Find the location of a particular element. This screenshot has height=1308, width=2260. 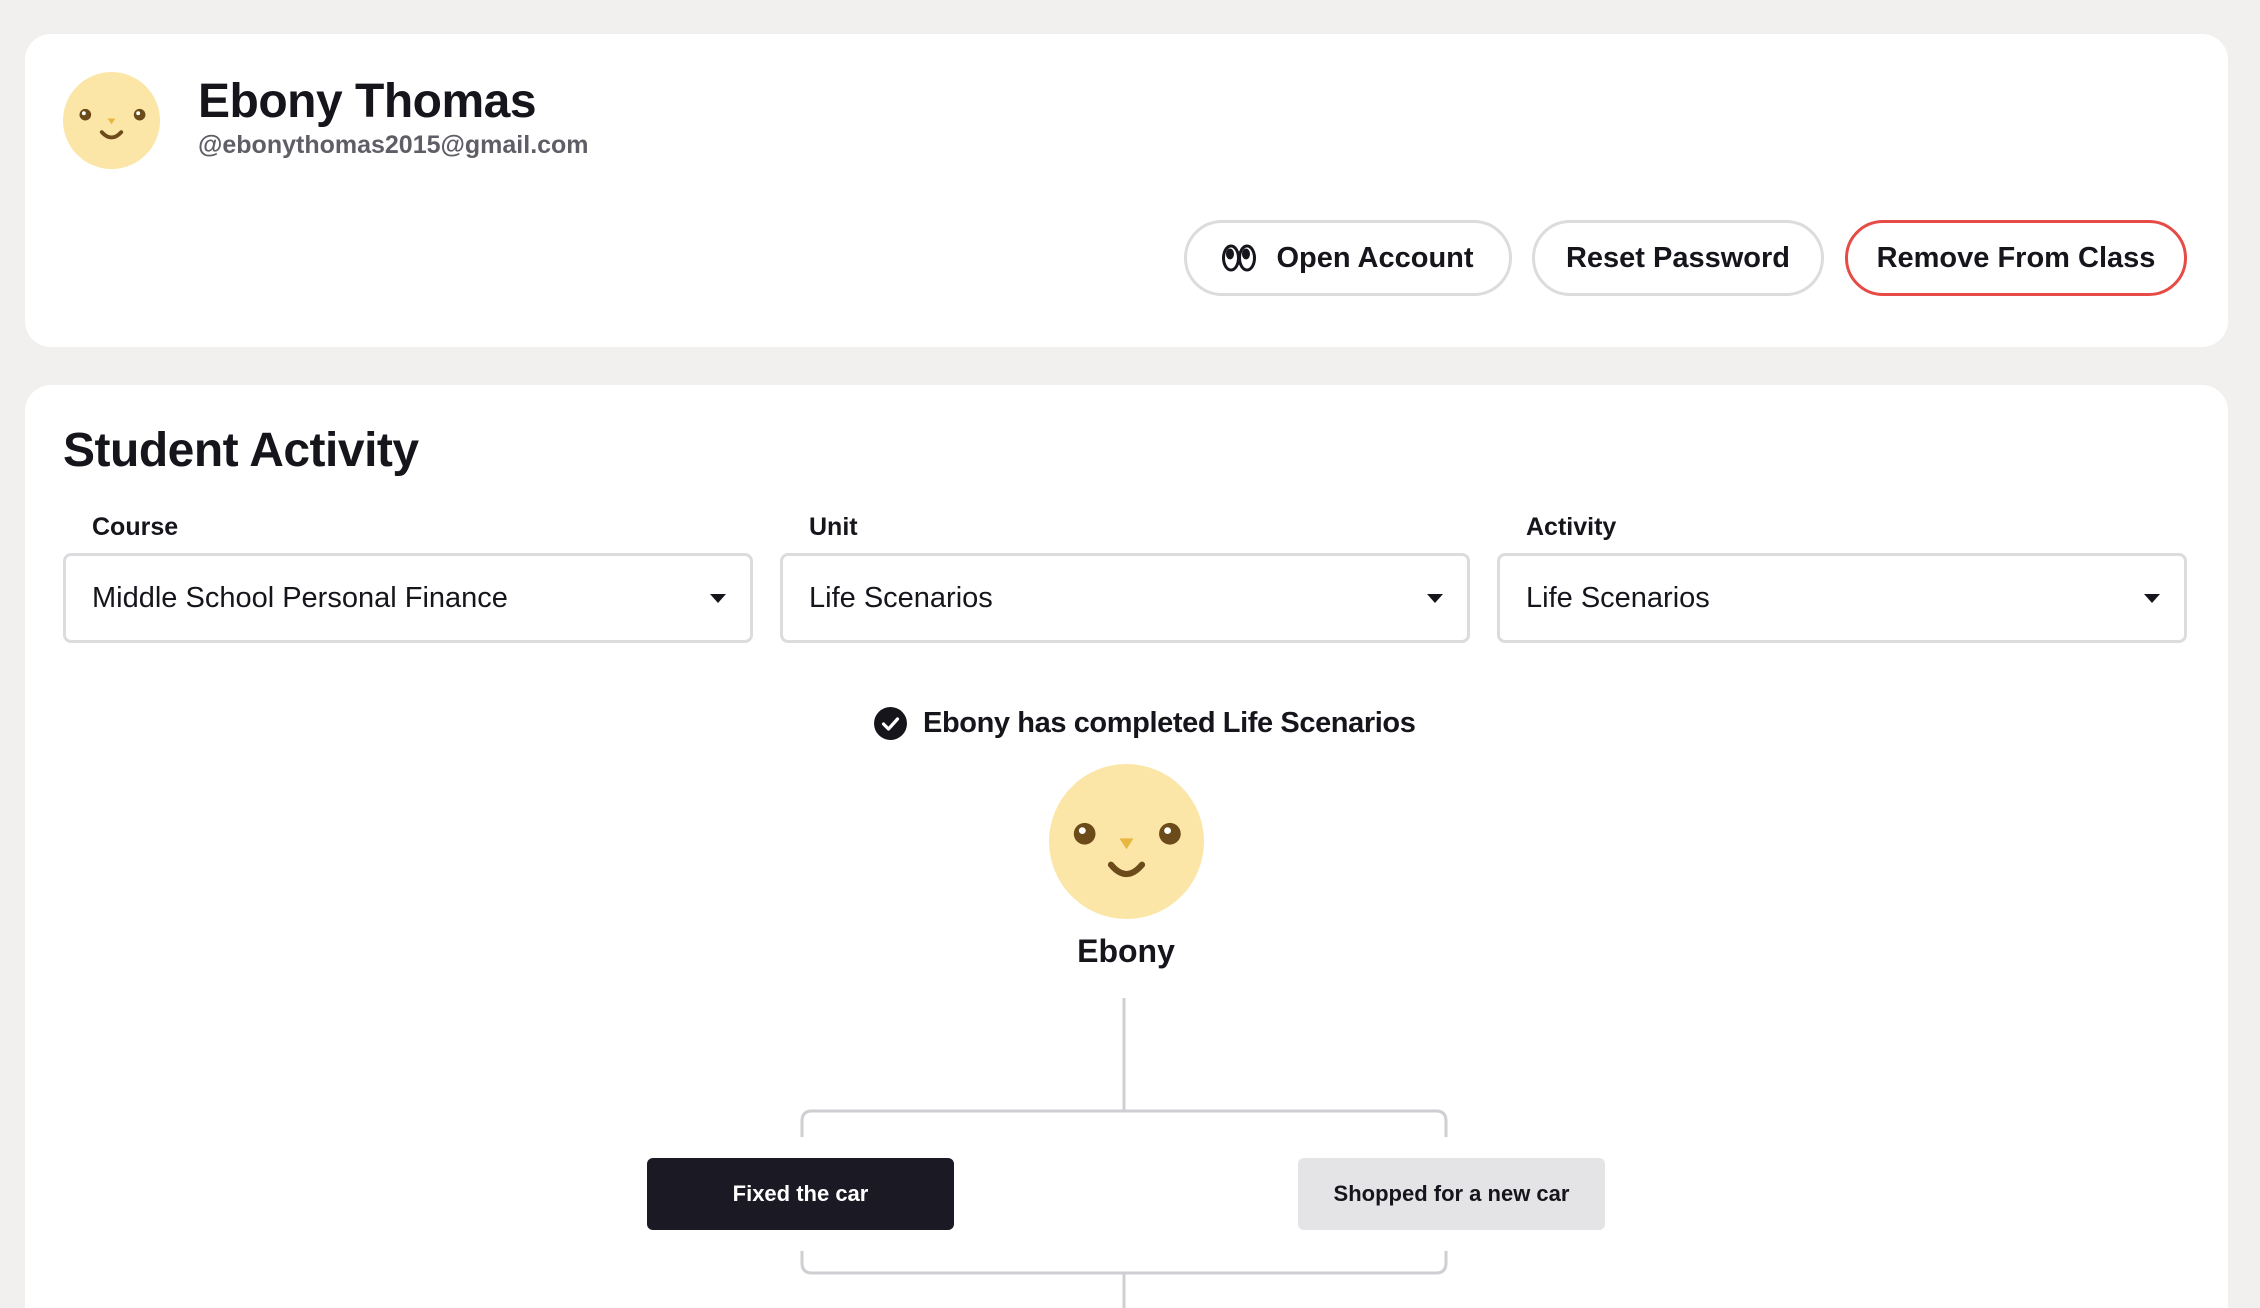

course-value: Middle School Personal Finance is located at coordinates (300, 597).